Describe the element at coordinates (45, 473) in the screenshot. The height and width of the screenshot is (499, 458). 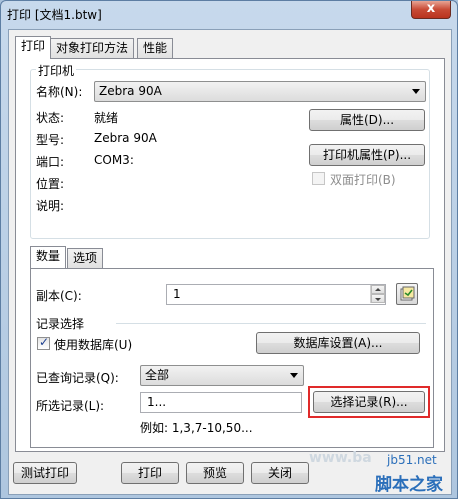
I see `test-print-button: 测试打印` at that location.